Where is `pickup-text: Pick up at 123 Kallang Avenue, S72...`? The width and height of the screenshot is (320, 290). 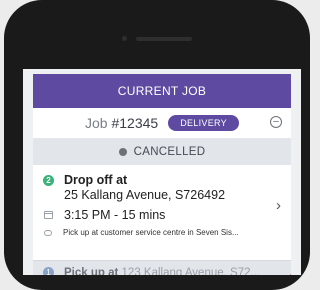
pickup-text: Pick up at 123 Kallang Avenue, S72... is located at coordinates (162, 271).